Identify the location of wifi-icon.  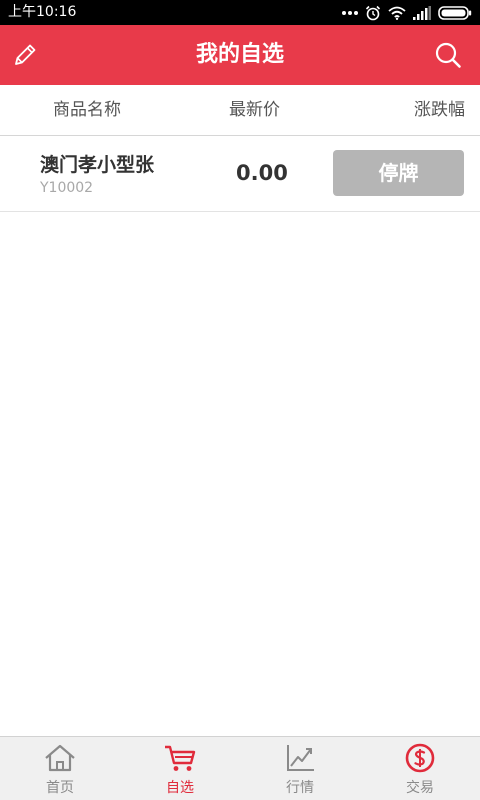
(397, 13).